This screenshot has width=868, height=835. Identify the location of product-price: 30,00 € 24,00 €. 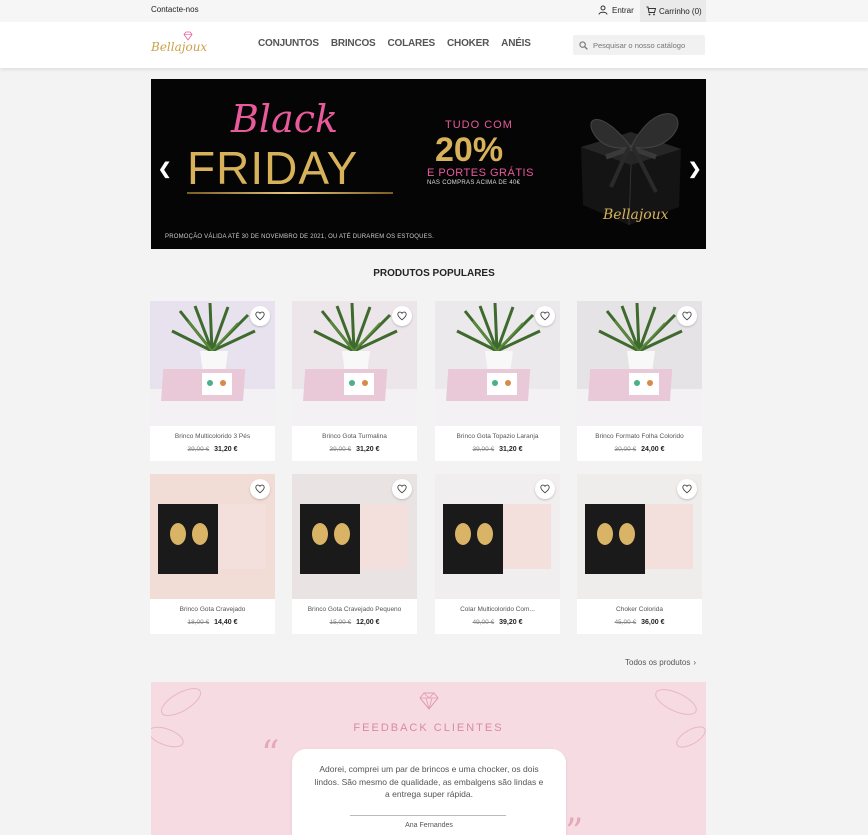
(639, 449).